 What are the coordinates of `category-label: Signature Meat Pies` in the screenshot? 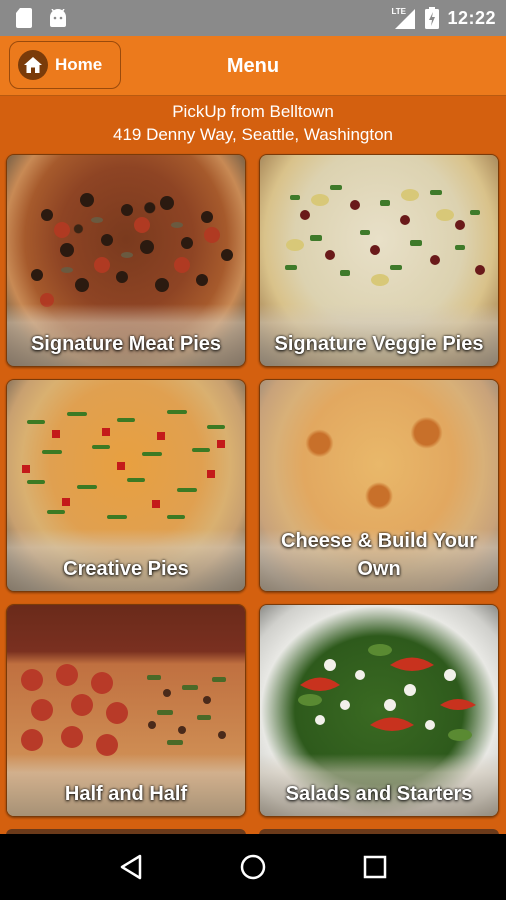 It's located at (126, 344).